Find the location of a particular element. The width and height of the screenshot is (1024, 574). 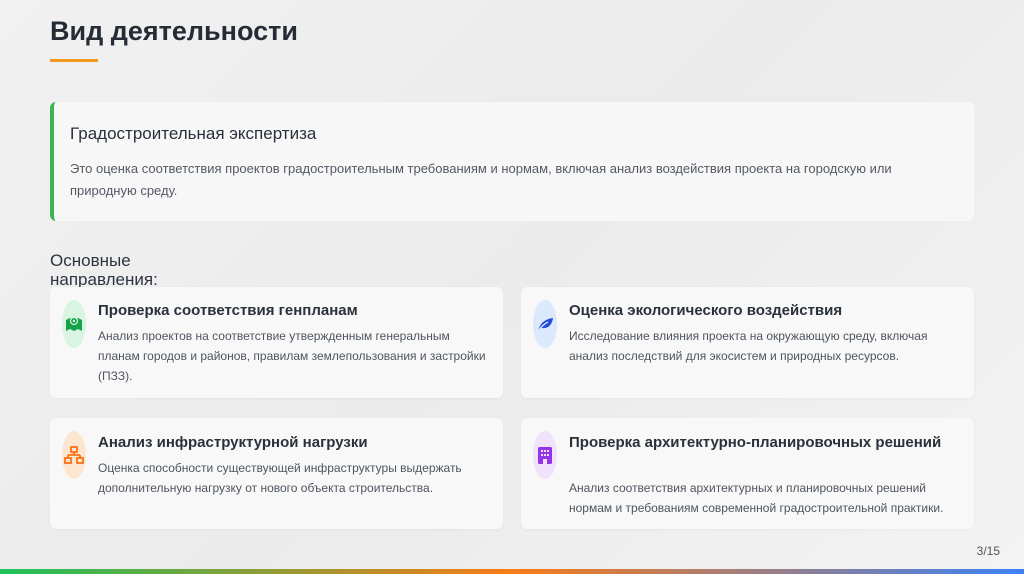

card-title: Проверка соответствия генпланам is located at coordinates (228, 310).